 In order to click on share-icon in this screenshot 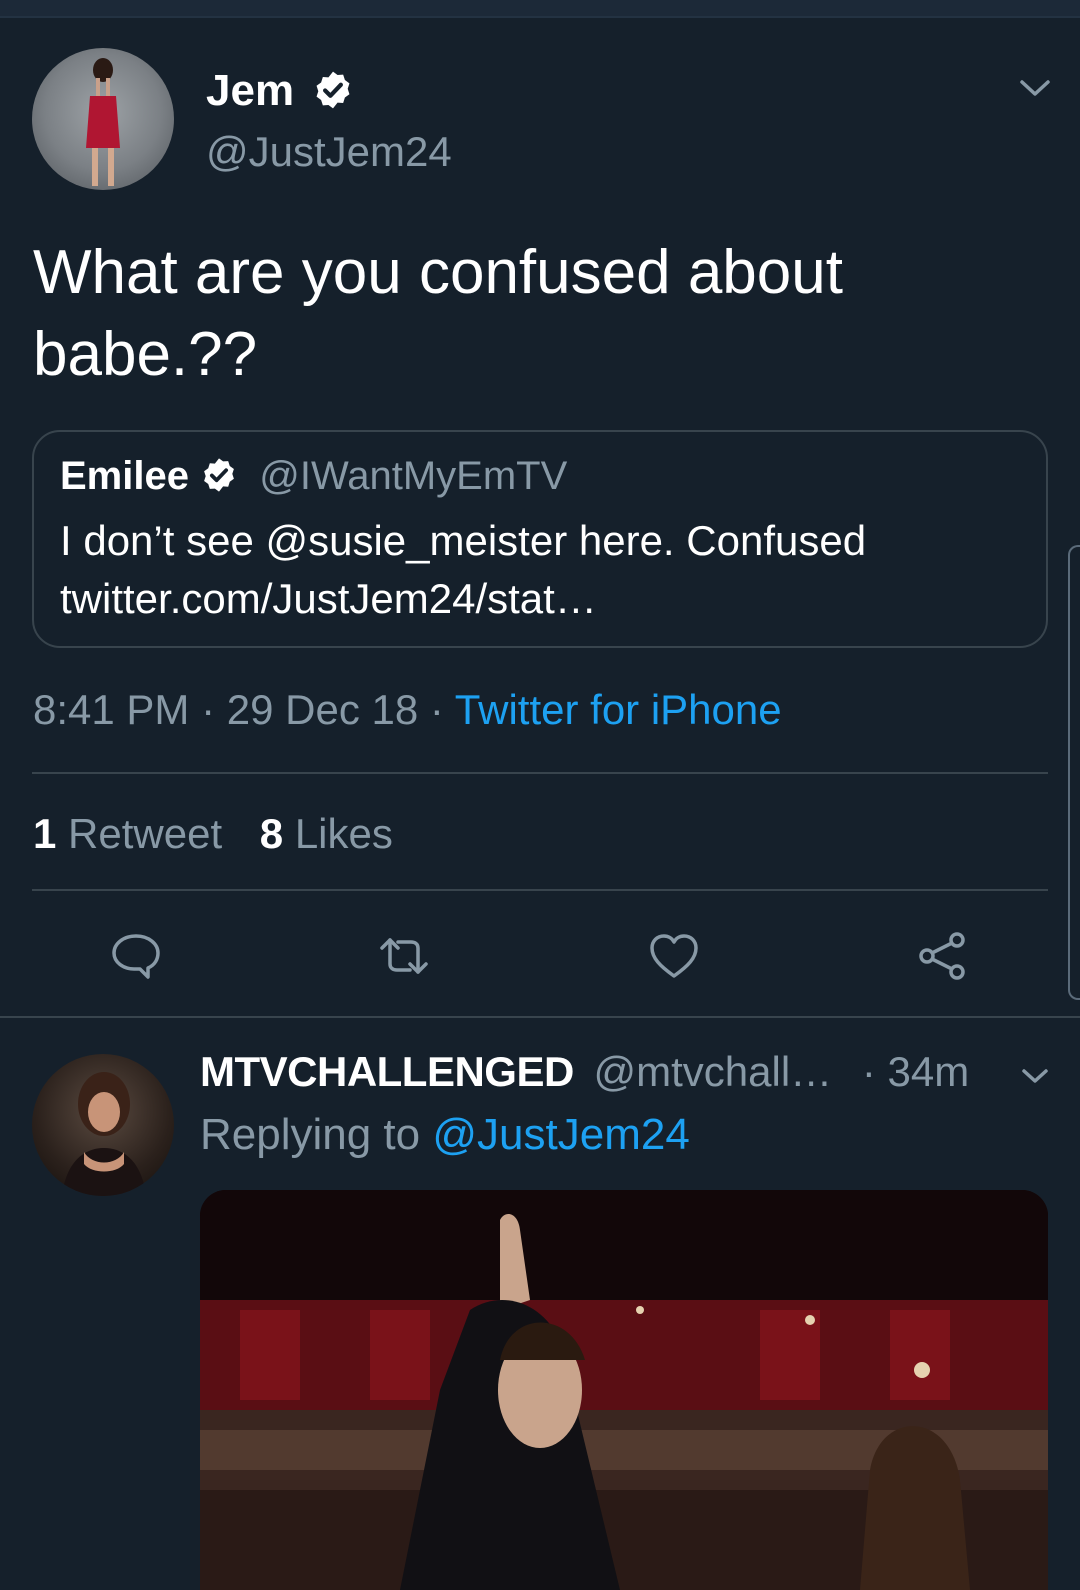, I will do `click(942, 956)`.